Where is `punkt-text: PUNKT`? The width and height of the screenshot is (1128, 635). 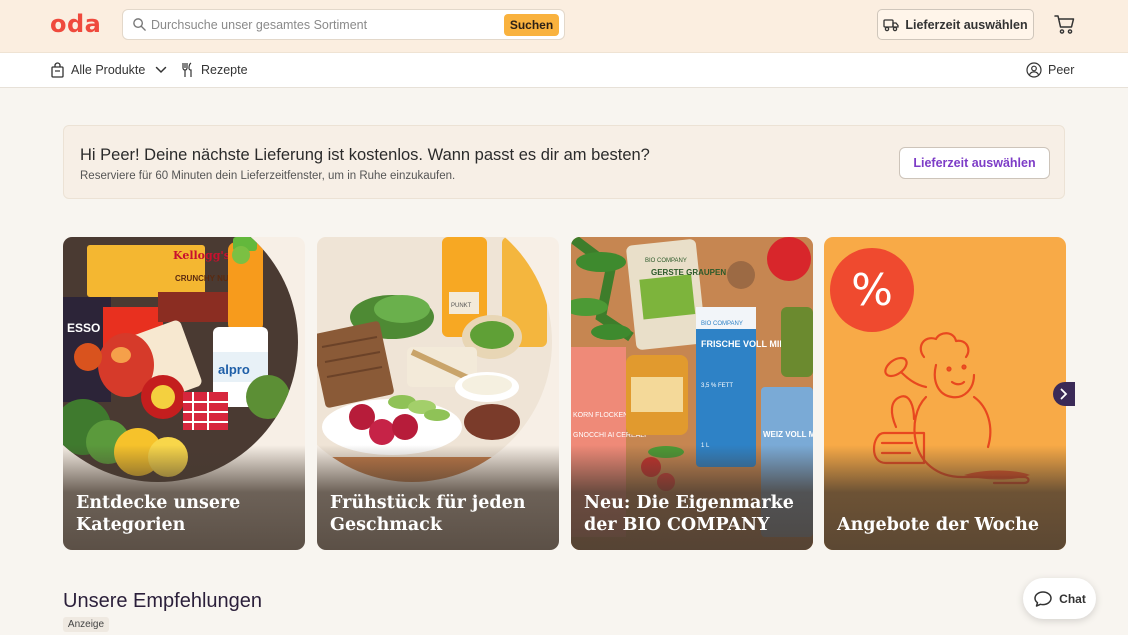 punkt-text: PUNKT is located at coordinates (461, 306).